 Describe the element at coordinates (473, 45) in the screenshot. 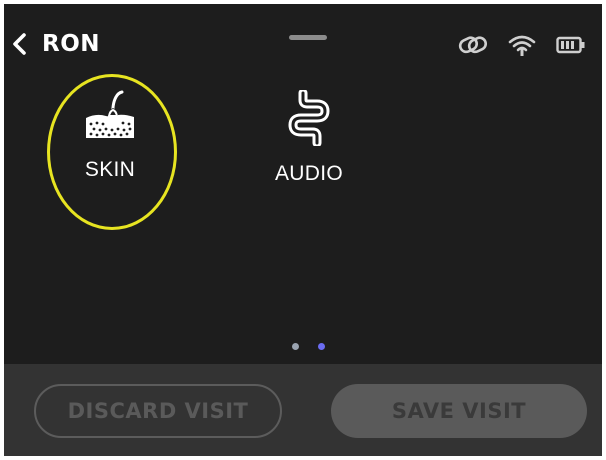

I see `link-icon` at that location.